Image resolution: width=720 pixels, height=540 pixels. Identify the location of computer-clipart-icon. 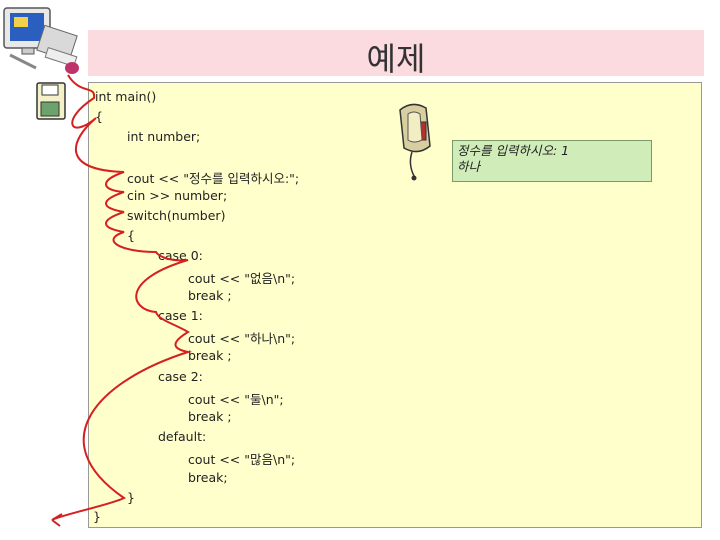
(41, 40).